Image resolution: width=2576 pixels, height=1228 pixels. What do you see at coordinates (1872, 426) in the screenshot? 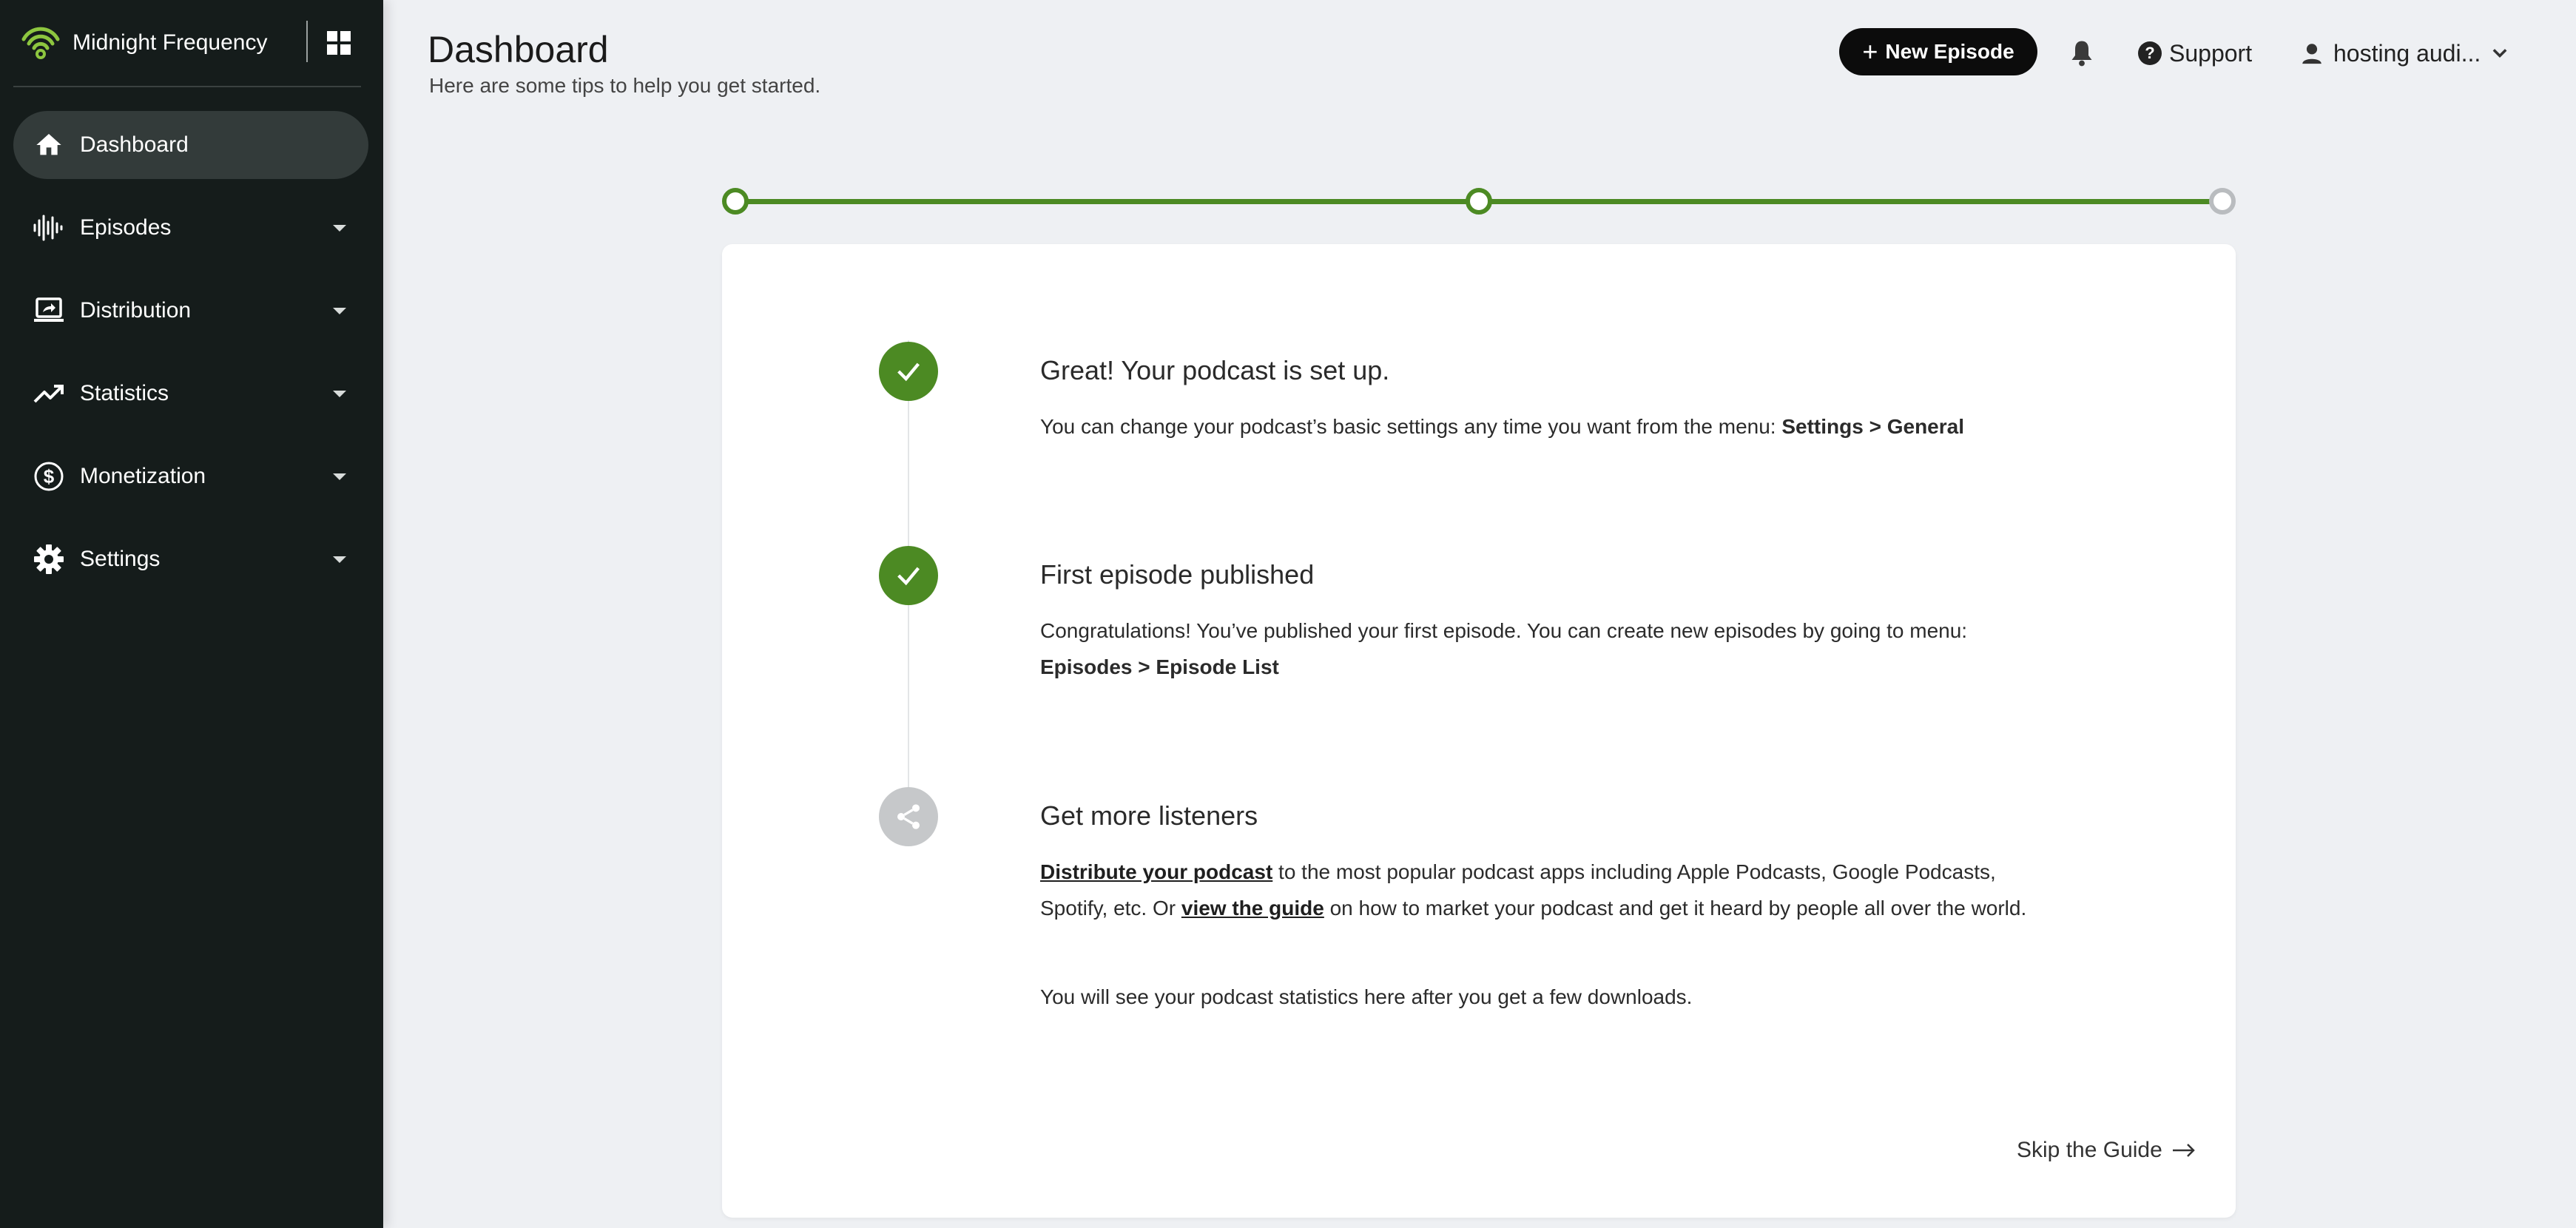
I see `menu-path: Settings > General` at bounding box center [1872, 426].